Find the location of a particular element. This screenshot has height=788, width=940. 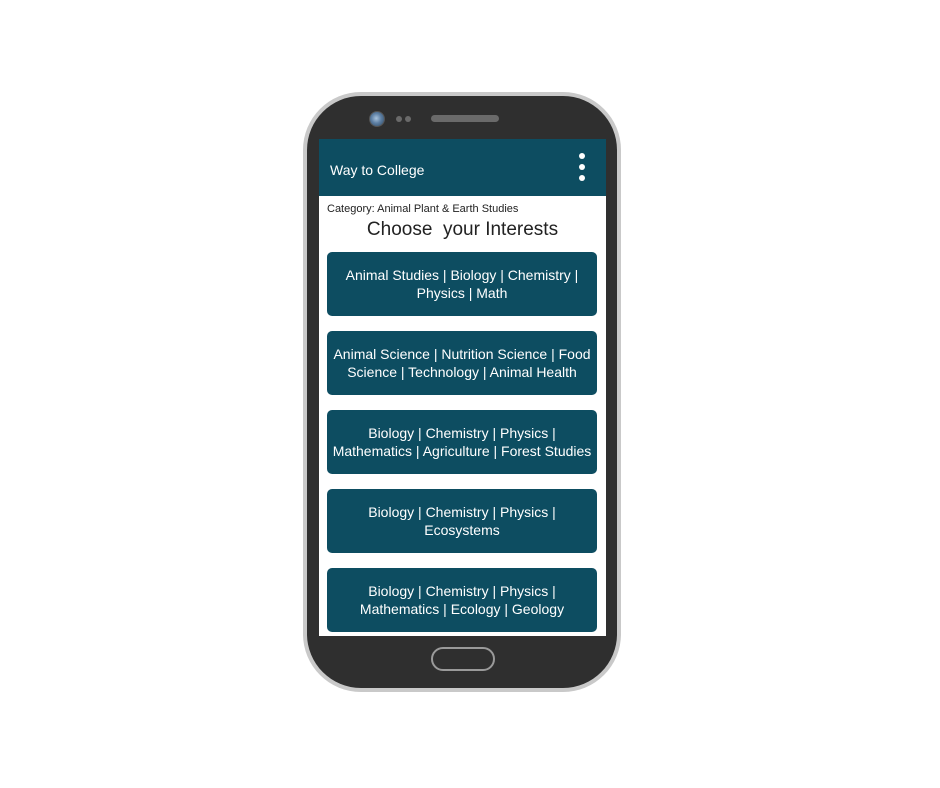

category-label: Category: Animal Plant & Earth Studies is located at coordinates (423, 209).